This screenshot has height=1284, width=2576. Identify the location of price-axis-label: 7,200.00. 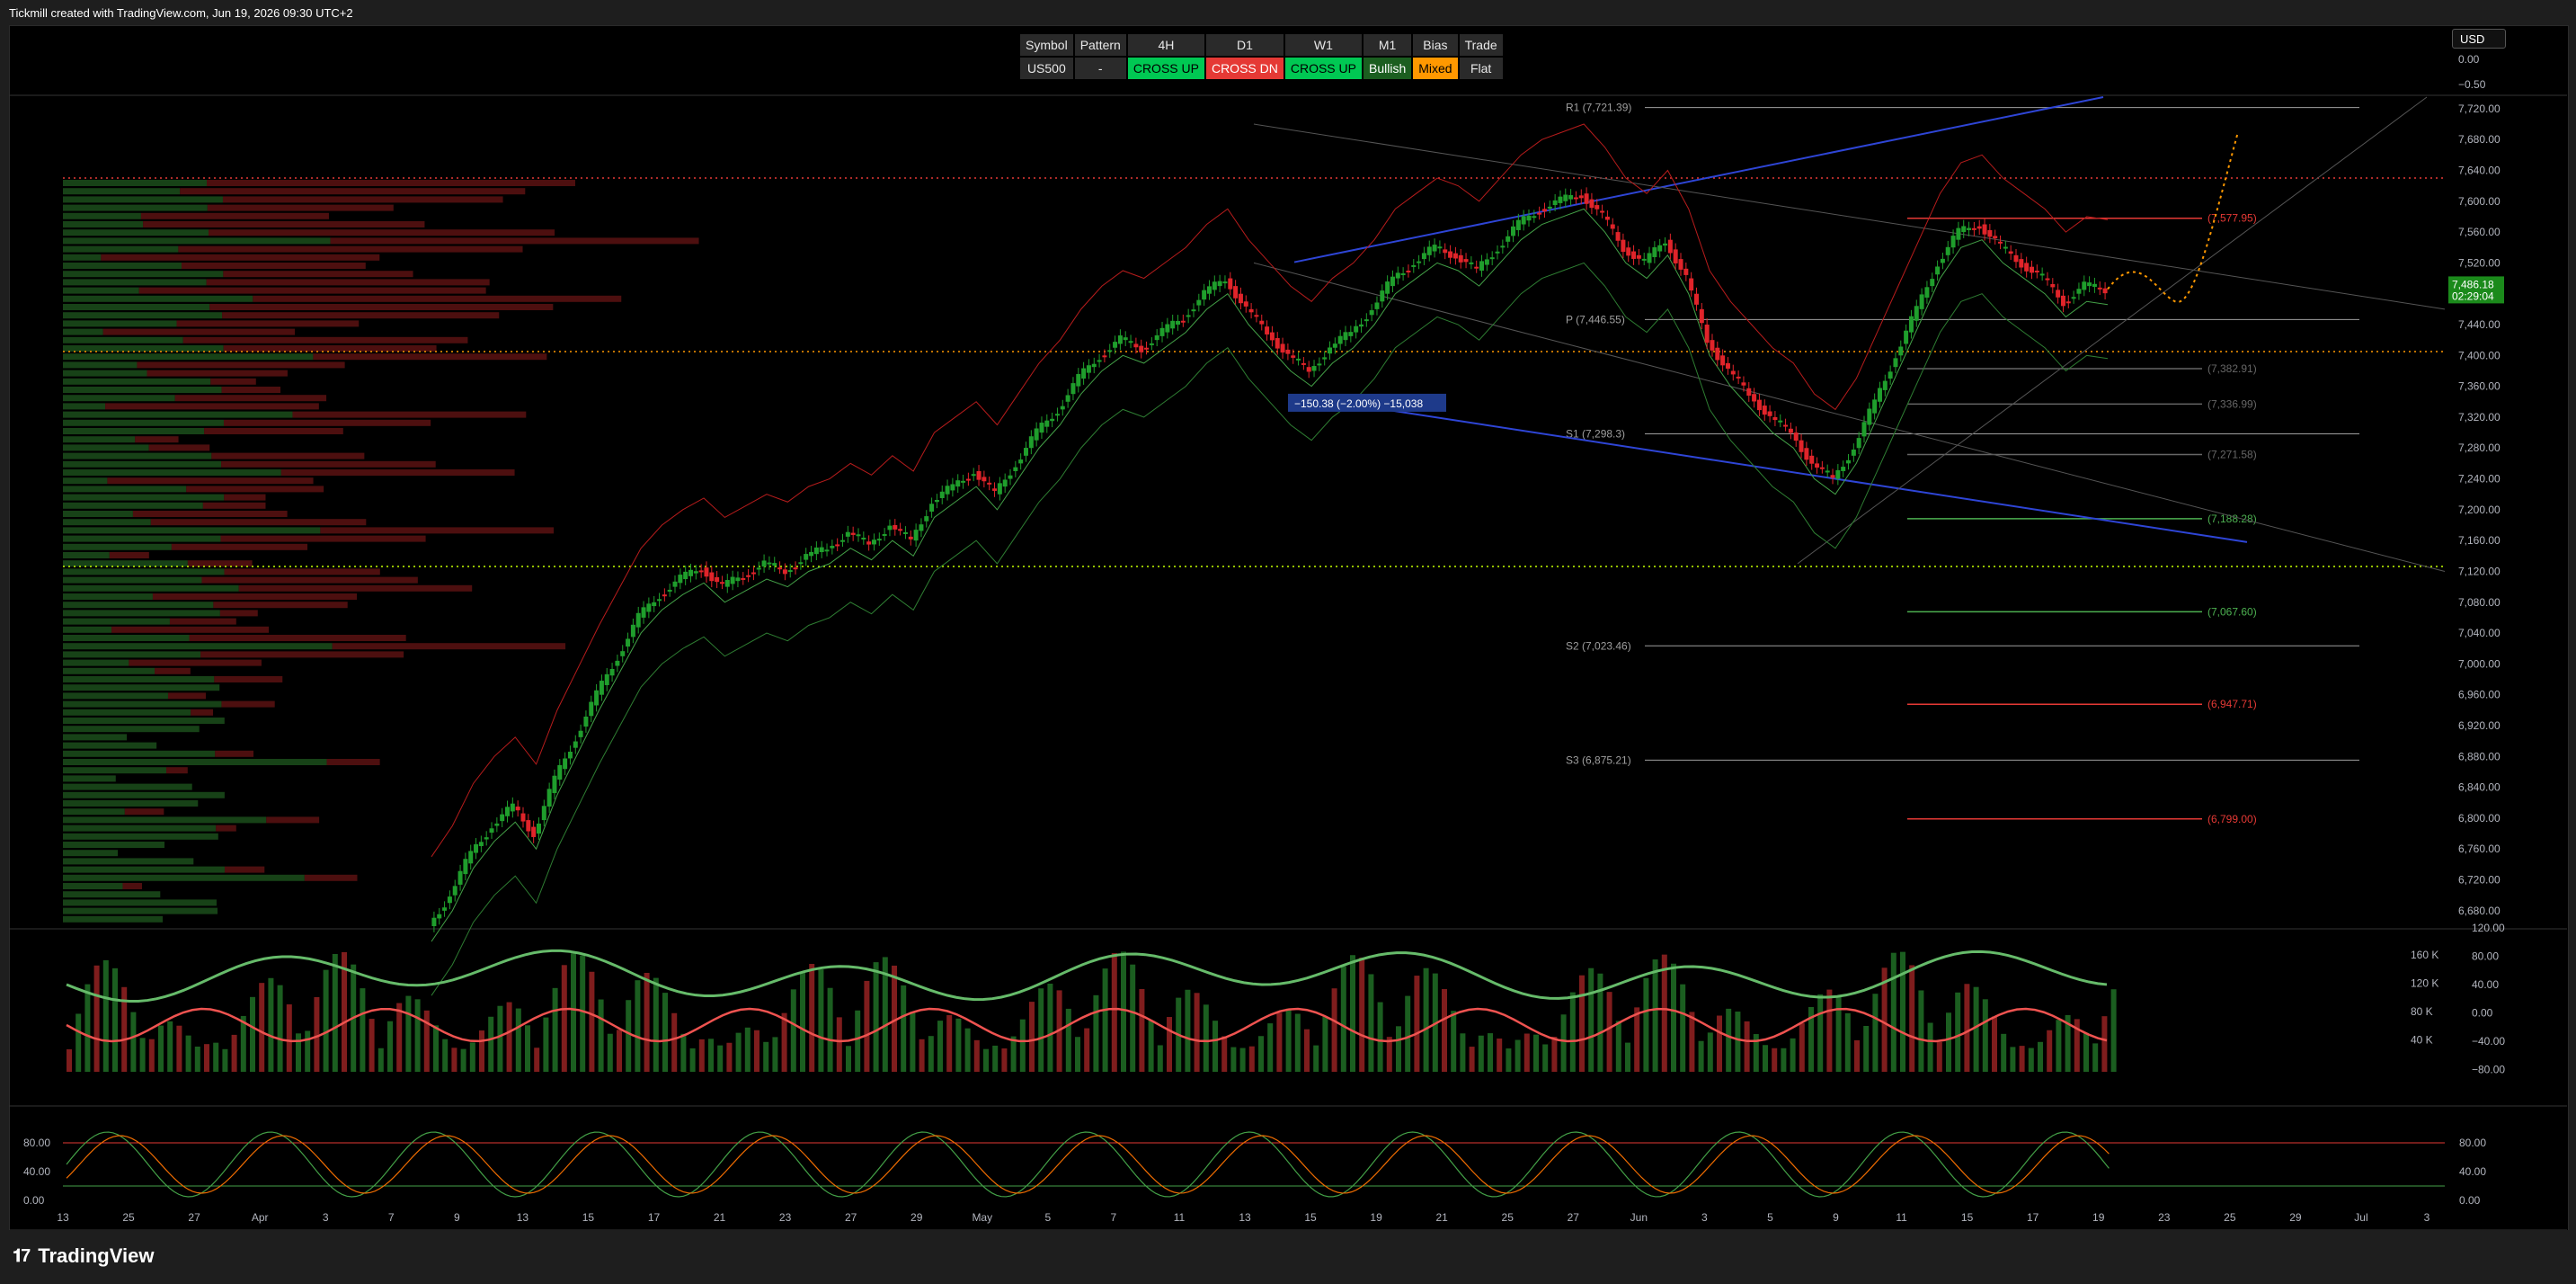
(2479, 510).